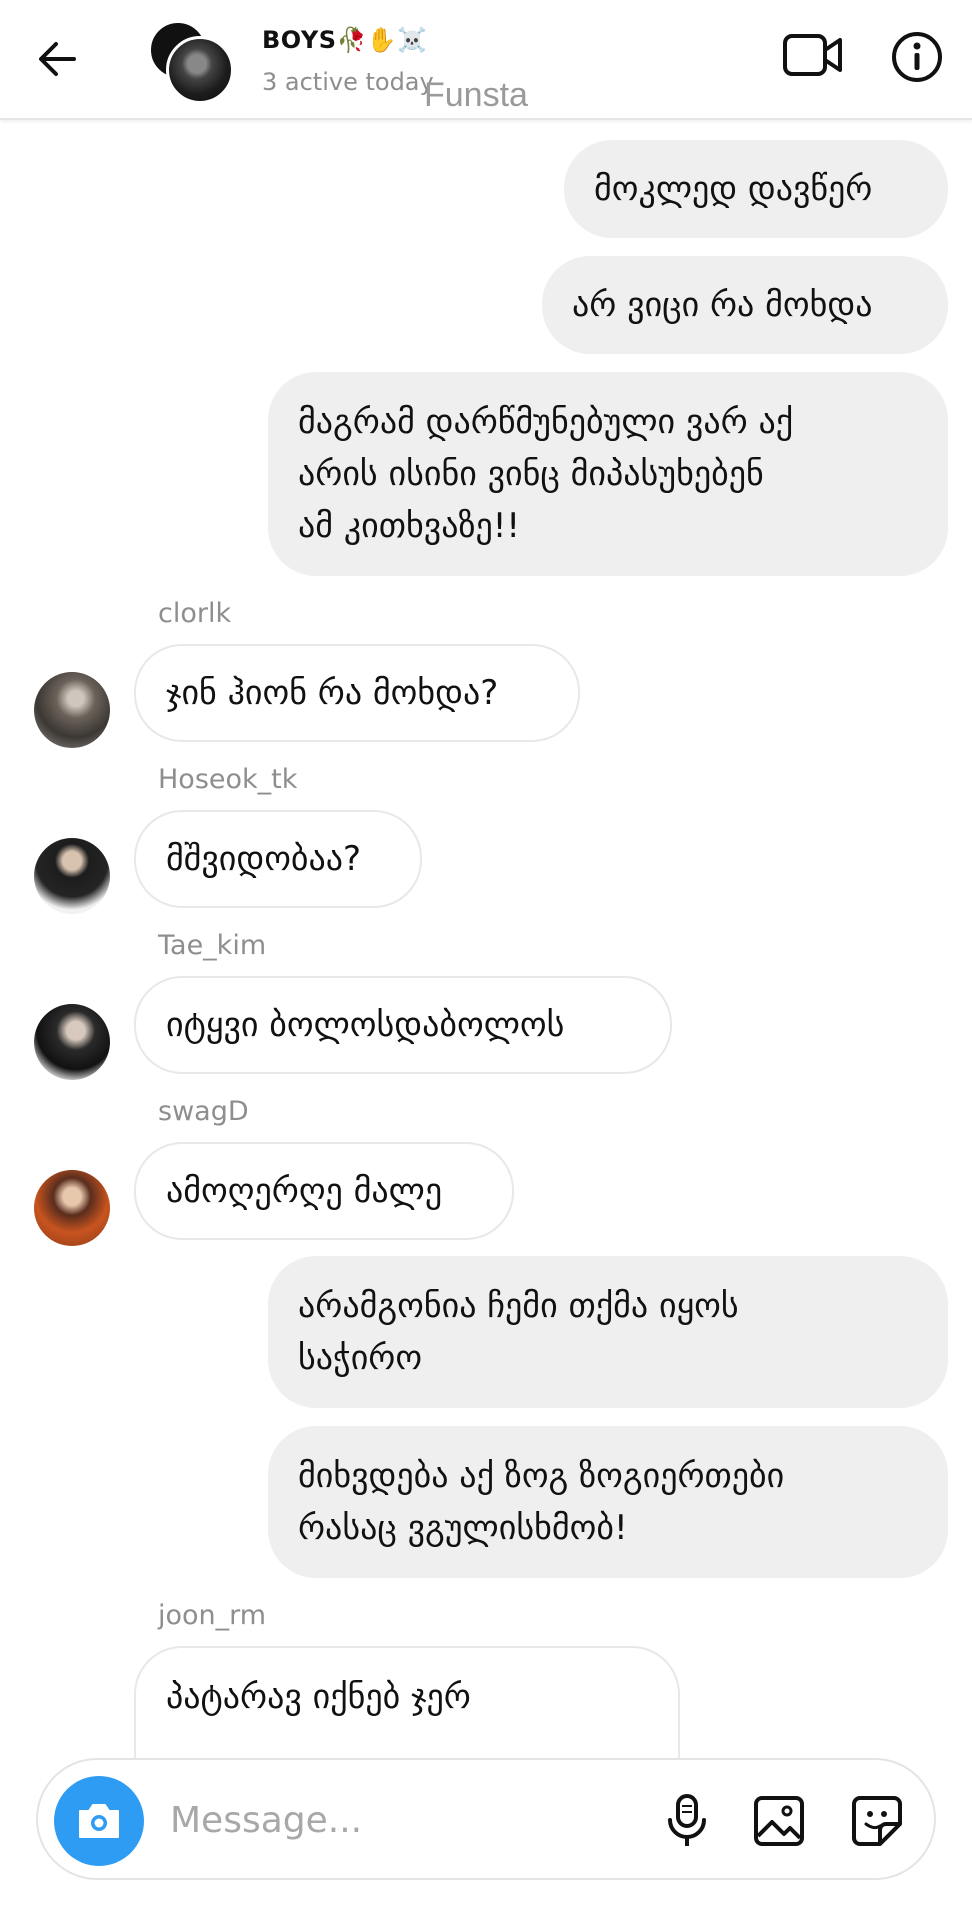 Image resolution: width=972 pixels, height=1920 pixels. What do you see at coordinates (348, 82) in the screenshot?
I see `active-status: 3 active today` at bounding box center [348, 82].